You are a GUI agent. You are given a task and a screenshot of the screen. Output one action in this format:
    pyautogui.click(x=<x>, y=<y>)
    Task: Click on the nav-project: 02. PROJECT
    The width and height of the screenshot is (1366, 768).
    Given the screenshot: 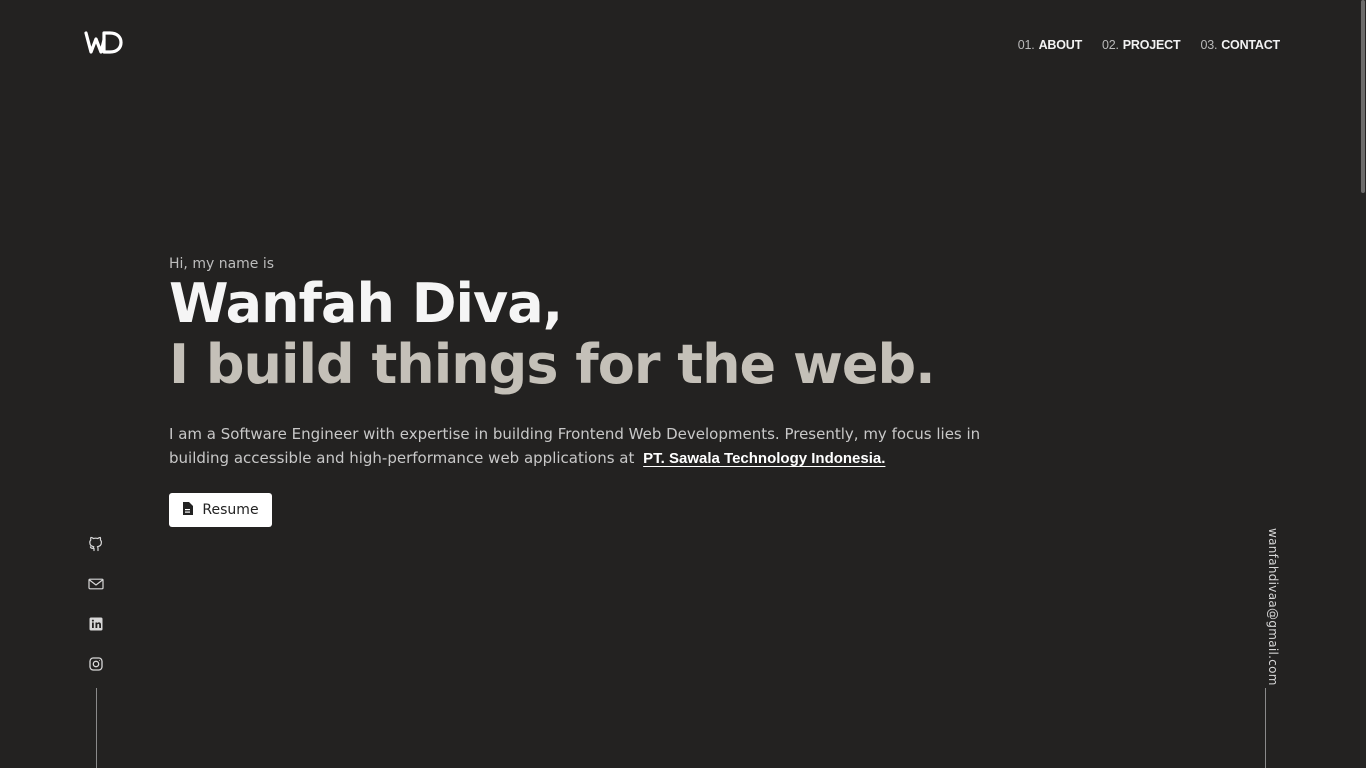 What is the action you would take?
    pyautogui.click(x=1141, y=45)
    